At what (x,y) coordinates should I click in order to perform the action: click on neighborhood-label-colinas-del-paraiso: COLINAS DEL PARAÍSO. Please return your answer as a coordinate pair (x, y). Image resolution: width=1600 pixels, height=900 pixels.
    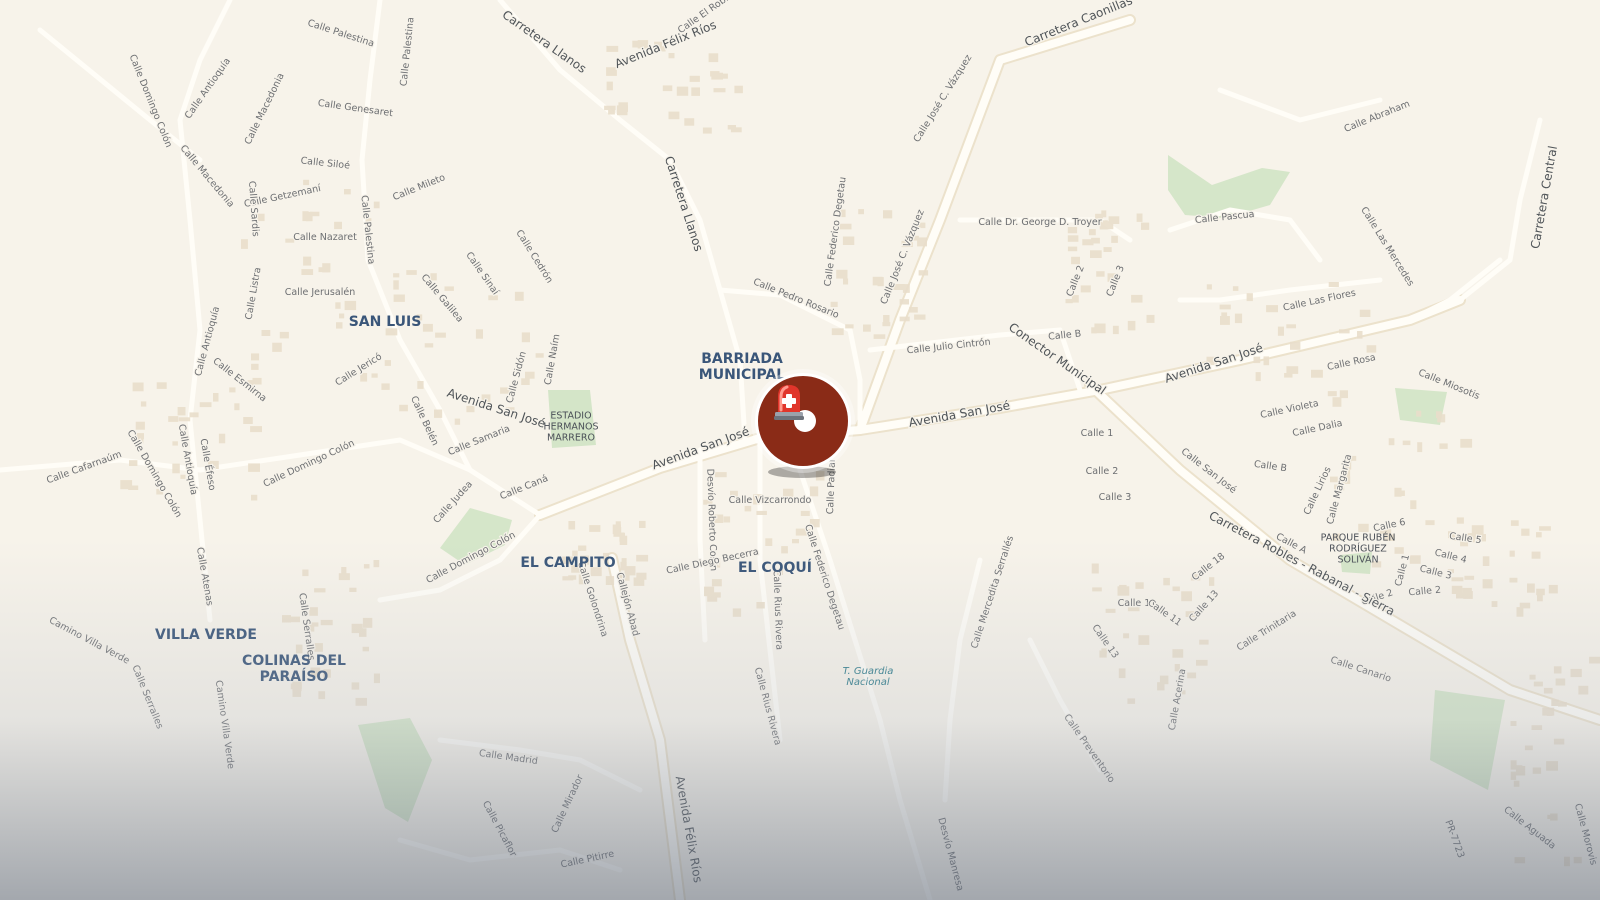
    Looking at the image, I should click on (294, 669).